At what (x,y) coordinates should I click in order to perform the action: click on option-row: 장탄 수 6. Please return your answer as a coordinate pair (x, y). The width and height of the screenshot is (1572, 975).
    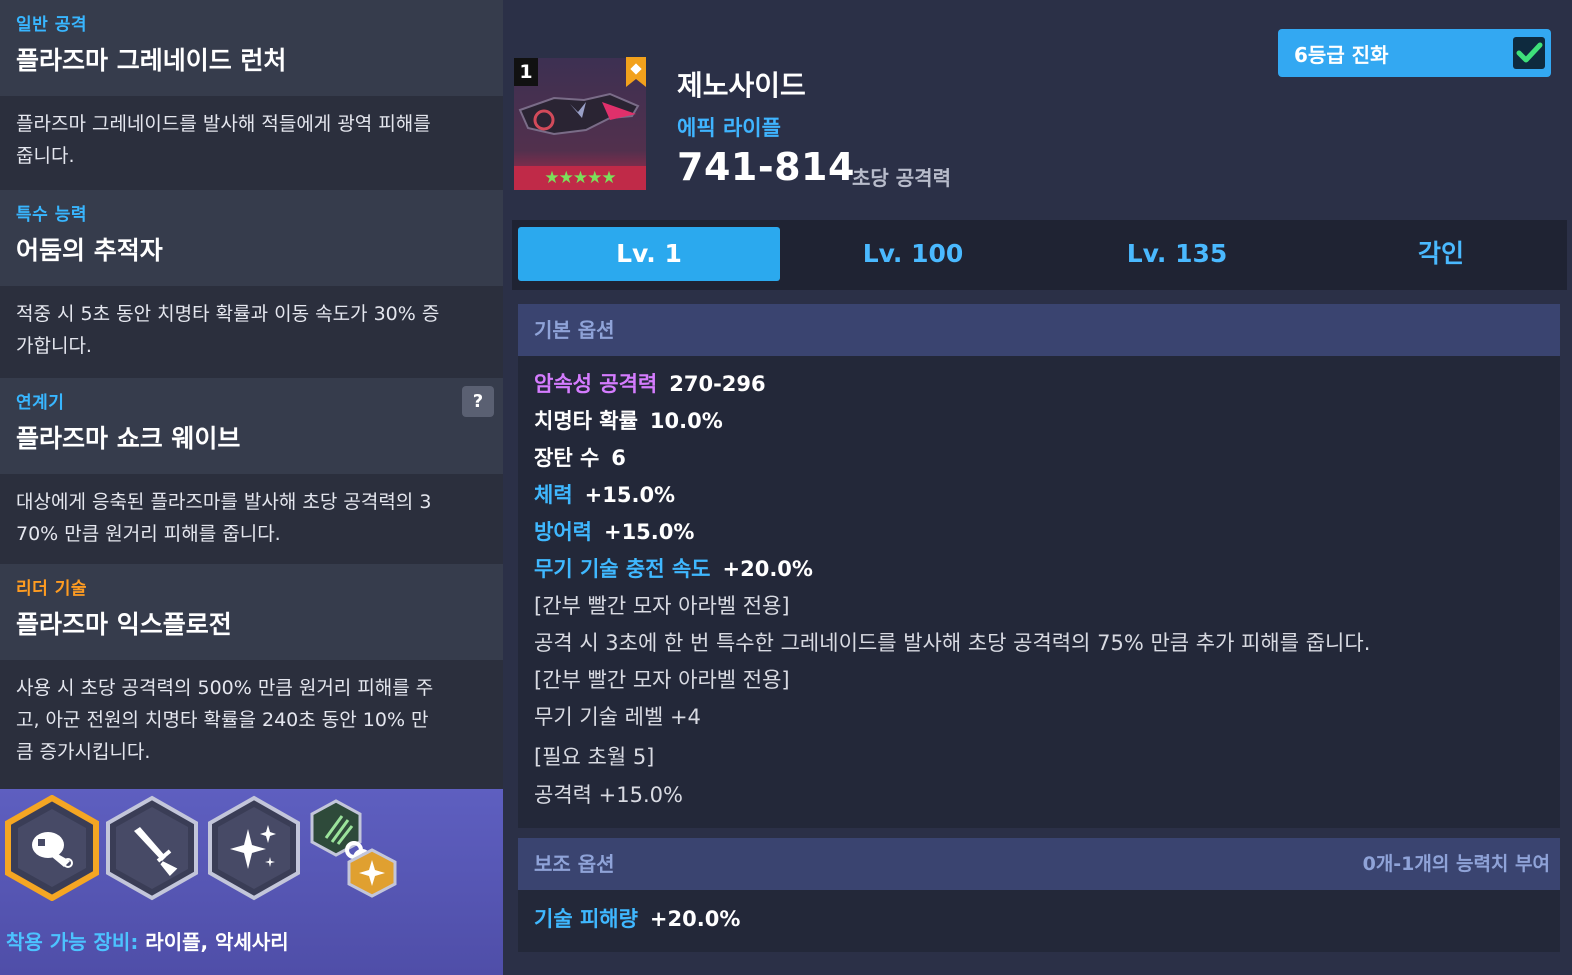
    Looking at the image, I should click on (580, 457).